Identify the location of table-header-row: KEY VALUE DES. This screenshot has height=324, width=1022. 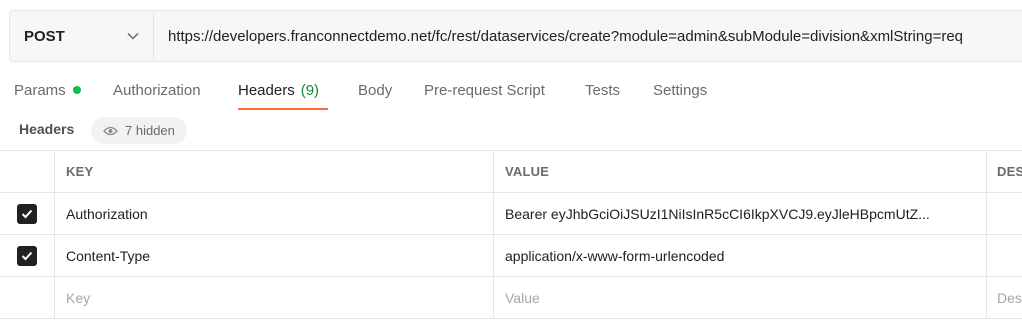
(511, 172).